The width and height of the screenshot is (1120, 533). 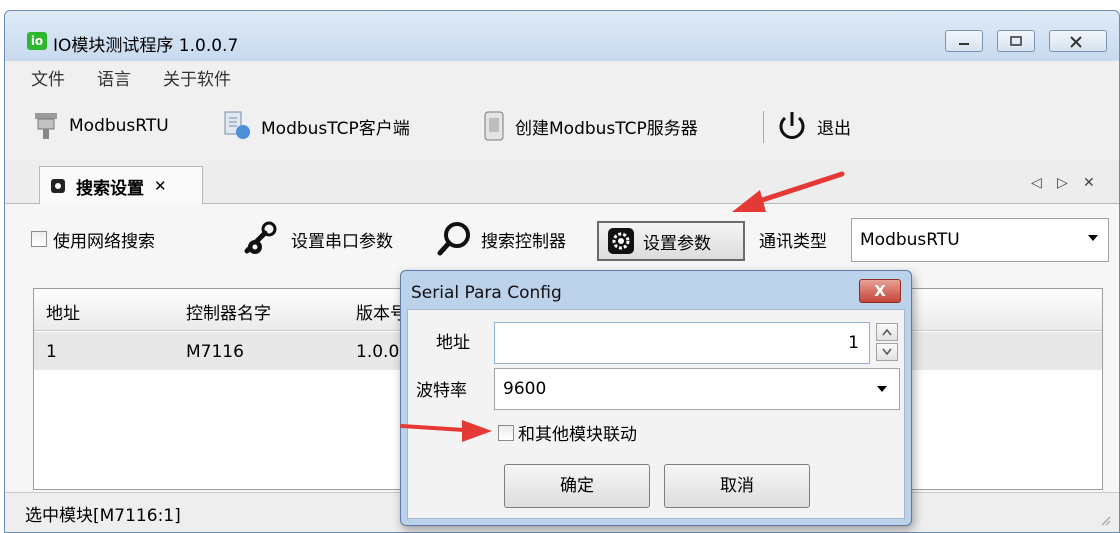 What do you see at coordinates (621, 241) in the screenshot?
I see `gear-icon` at bounding box center [621, 241].